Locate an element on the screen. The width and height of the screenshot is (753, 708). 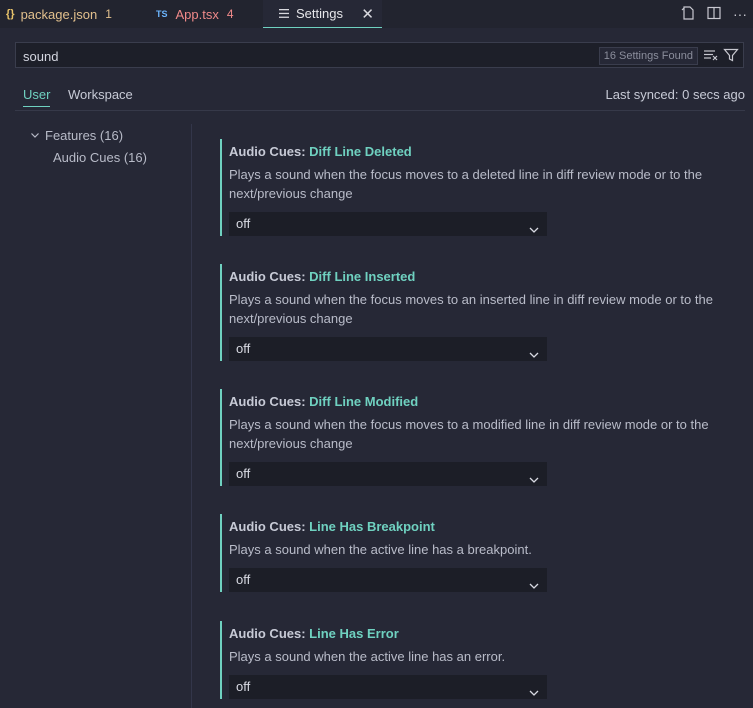
tab-package-json: {} package.json 1 is located at coordinates (59, 14).